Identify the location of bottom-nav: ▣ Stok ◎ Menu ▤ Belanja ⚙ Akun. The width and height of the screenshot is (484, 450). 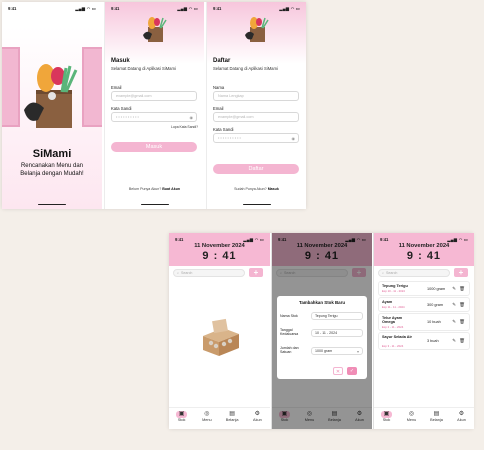
(424, 418).